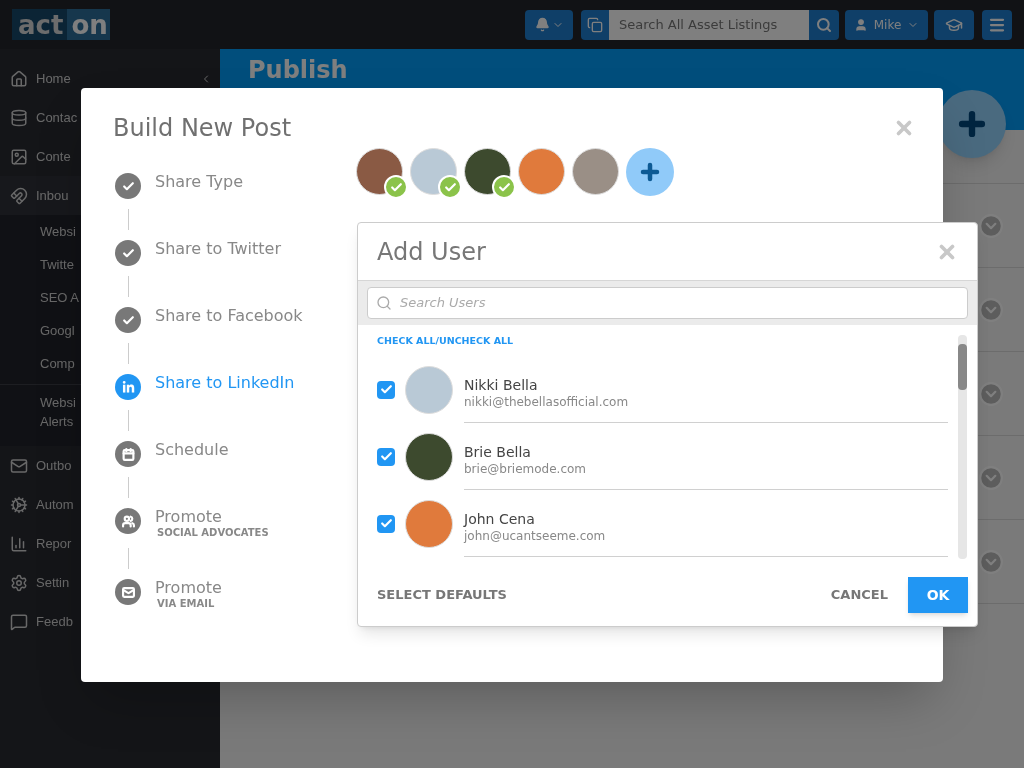  I want to click on user-email: john@ucantseeme.com, so click(535, 536).